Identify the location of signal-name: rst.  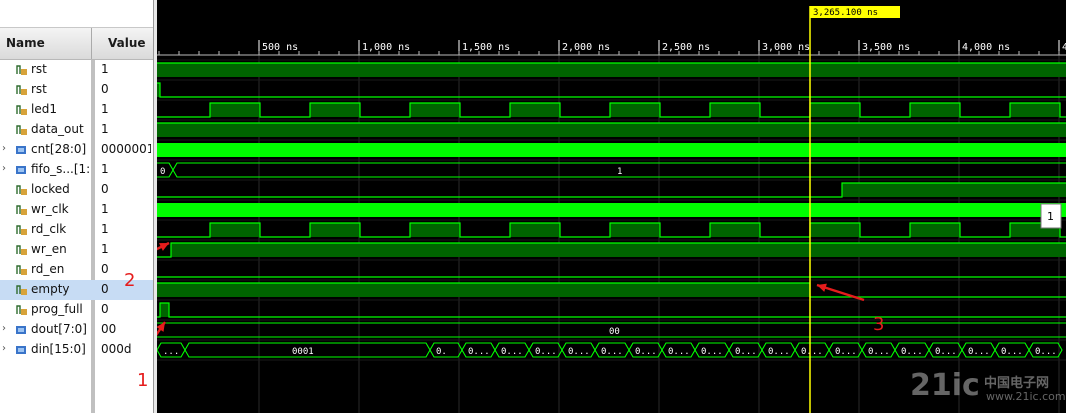
(39, 69).